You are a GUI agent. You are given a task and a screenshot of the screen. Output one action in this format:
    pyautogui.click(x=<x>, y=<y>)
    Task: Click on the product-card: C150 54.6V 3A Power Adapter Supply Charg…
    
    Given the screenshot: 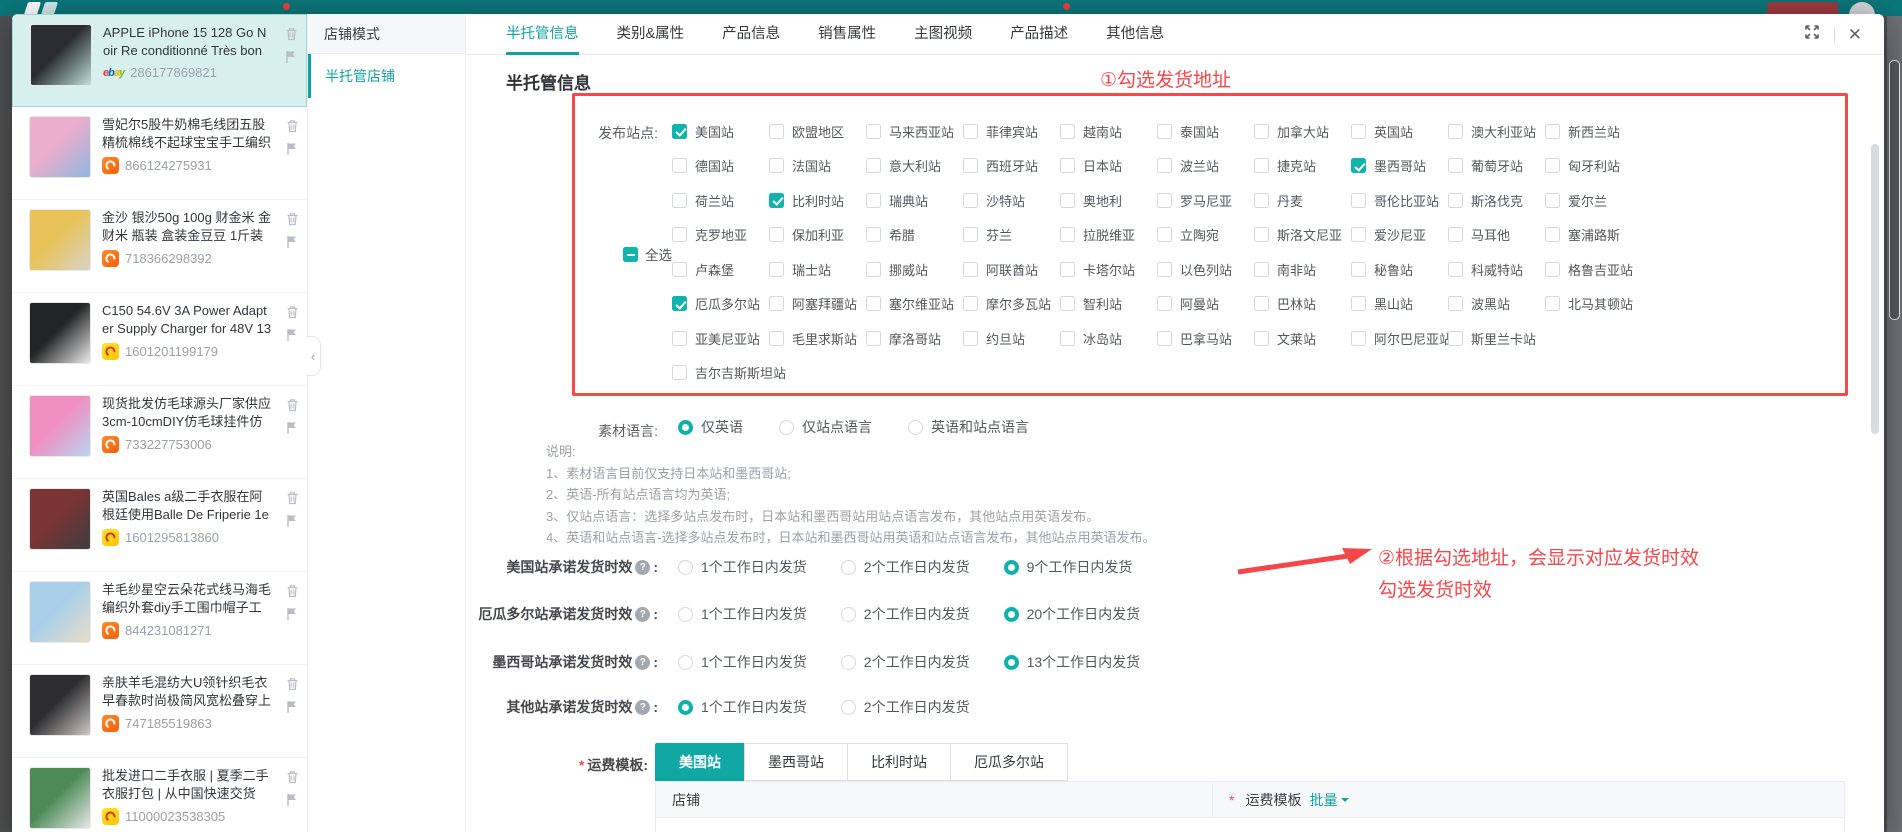 What is the action you would take?
    pyautogui.click(x=159, y=339)
    